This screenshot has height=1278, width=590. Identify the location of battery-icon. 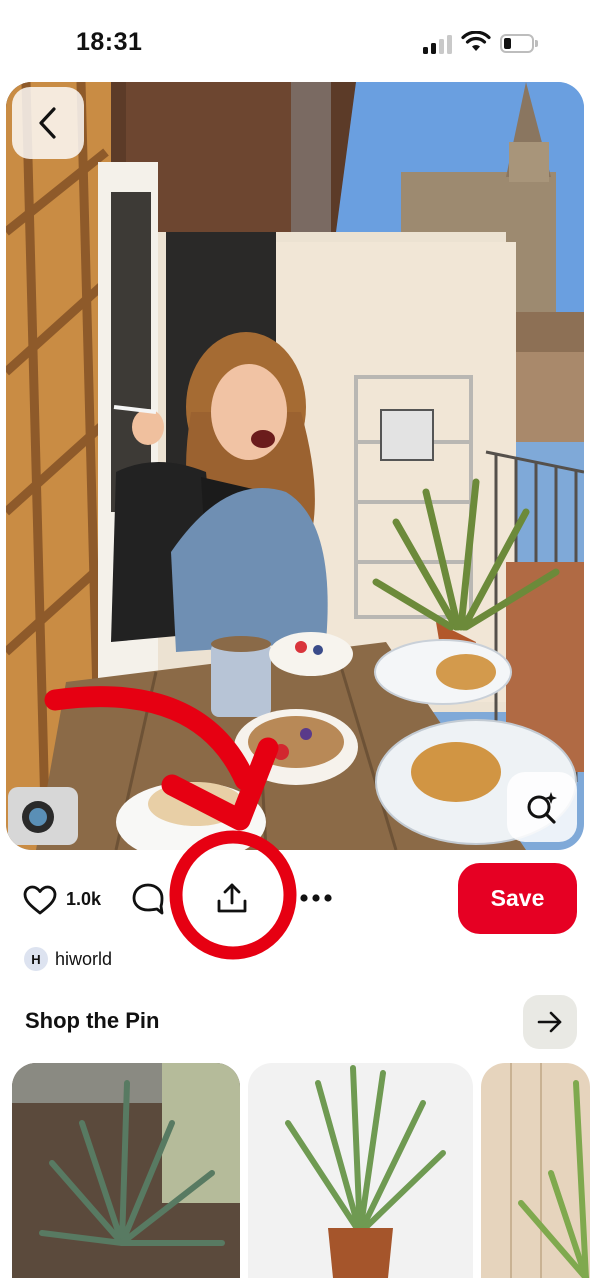
(520, 43).